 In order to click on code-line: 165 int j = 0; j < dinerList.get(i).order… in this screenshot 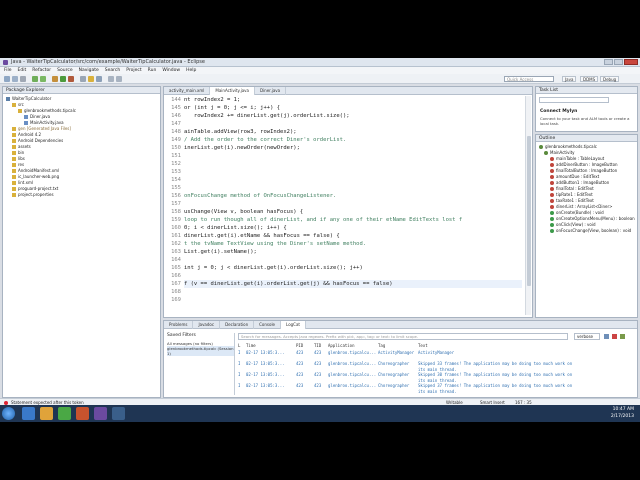, I will do `click(346, 268)`.